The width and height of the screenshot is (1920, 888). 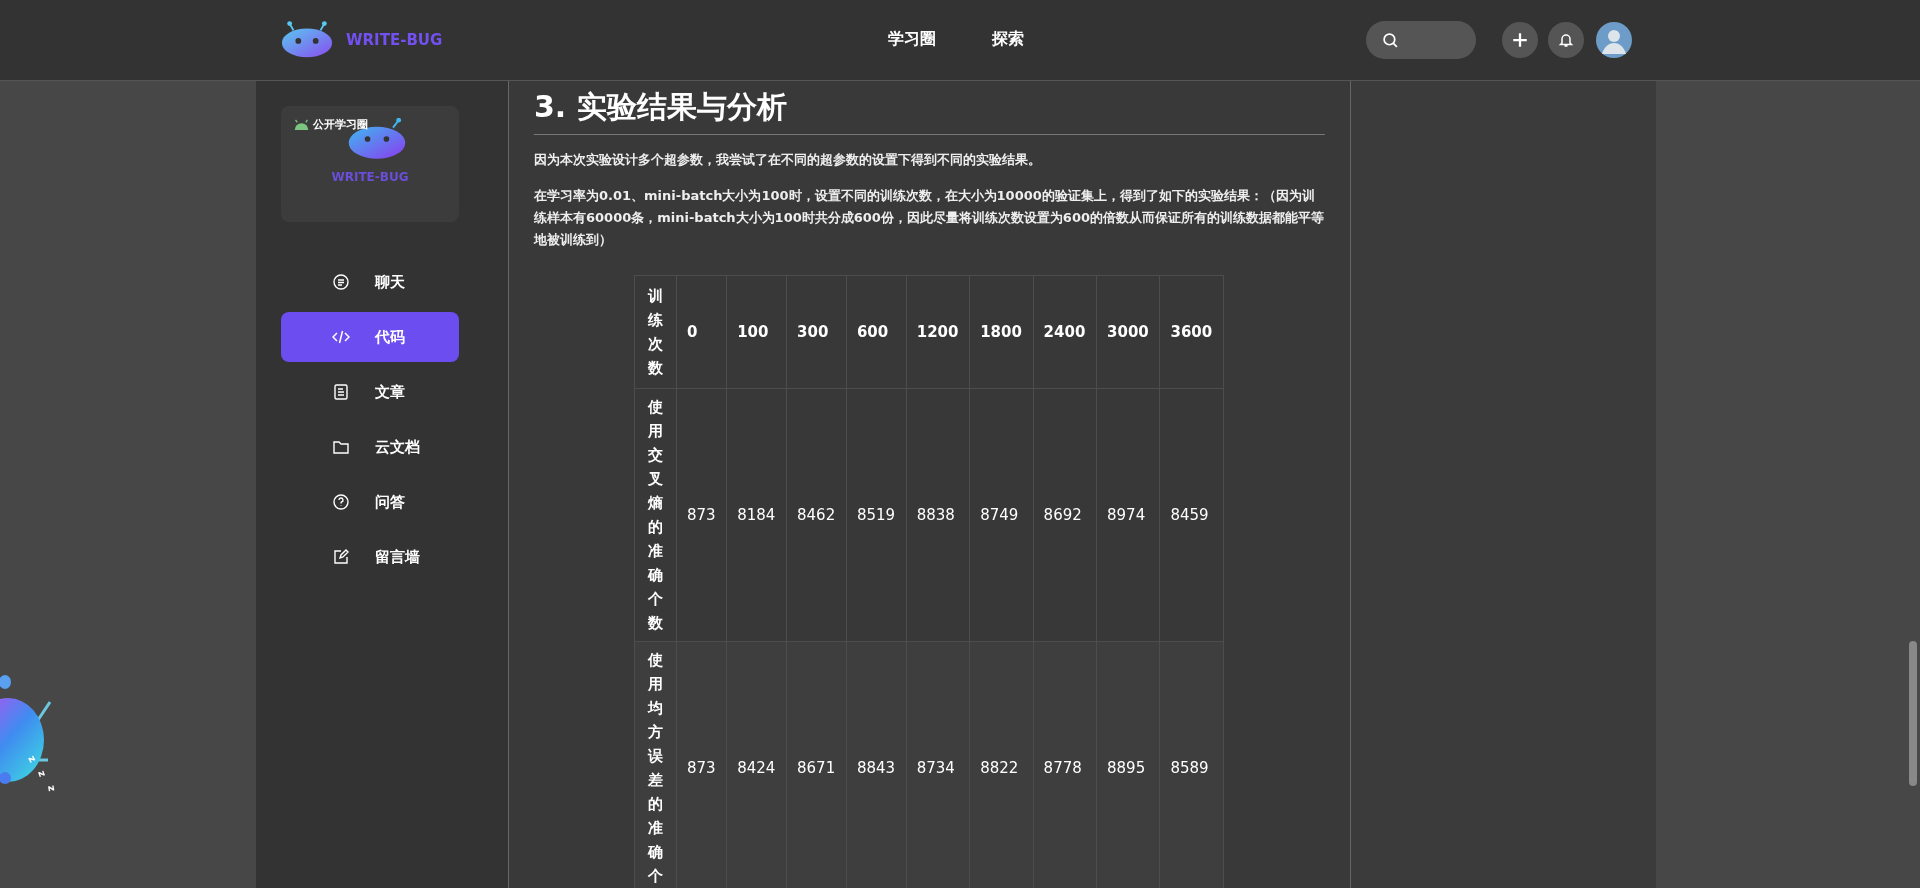 I want to click on table-cell: 使用均方误差的准确个, so click(x=655, y=764).